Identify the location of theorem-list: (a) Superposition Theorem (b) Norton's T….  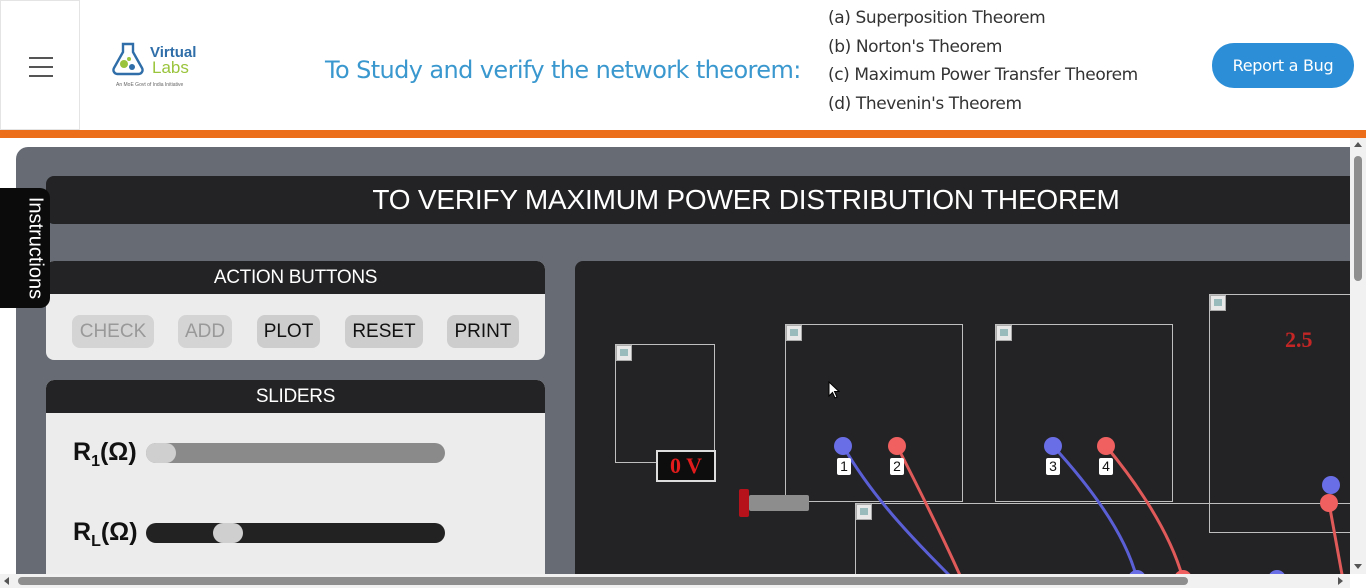
(983, 61).